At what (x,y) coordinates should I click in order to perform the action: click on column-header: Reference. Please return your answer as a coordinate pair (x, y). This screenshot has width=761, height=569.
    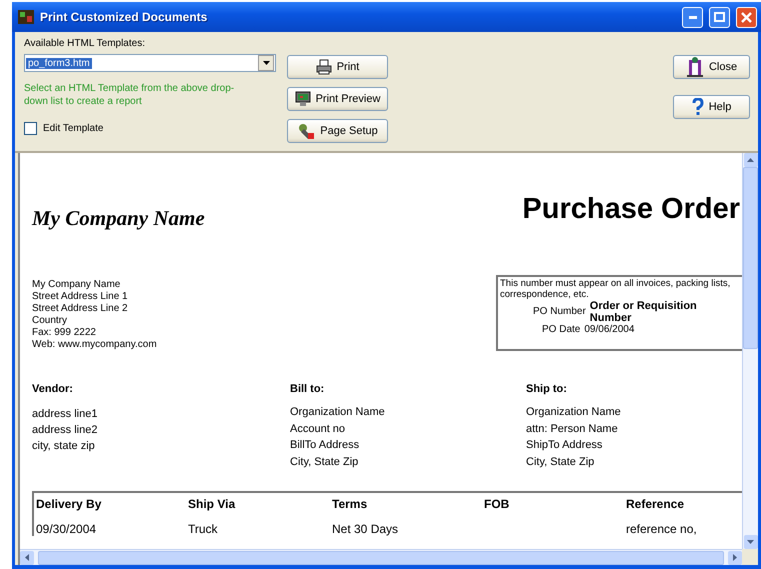
    Looking at the image, I should click on (683, 504).